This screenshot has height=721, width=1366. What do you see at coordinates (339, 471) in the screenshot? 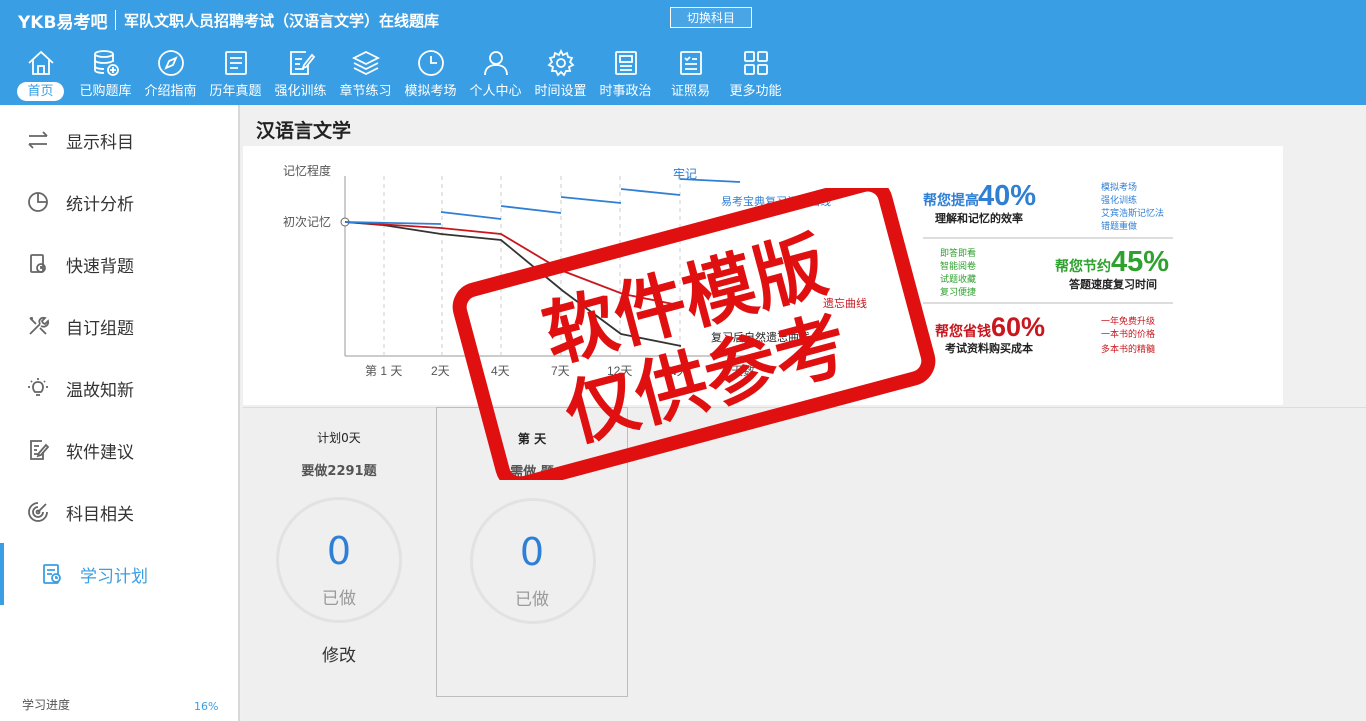
I see `plan-questions: 要做2291题` at bounding box center [339, 471].